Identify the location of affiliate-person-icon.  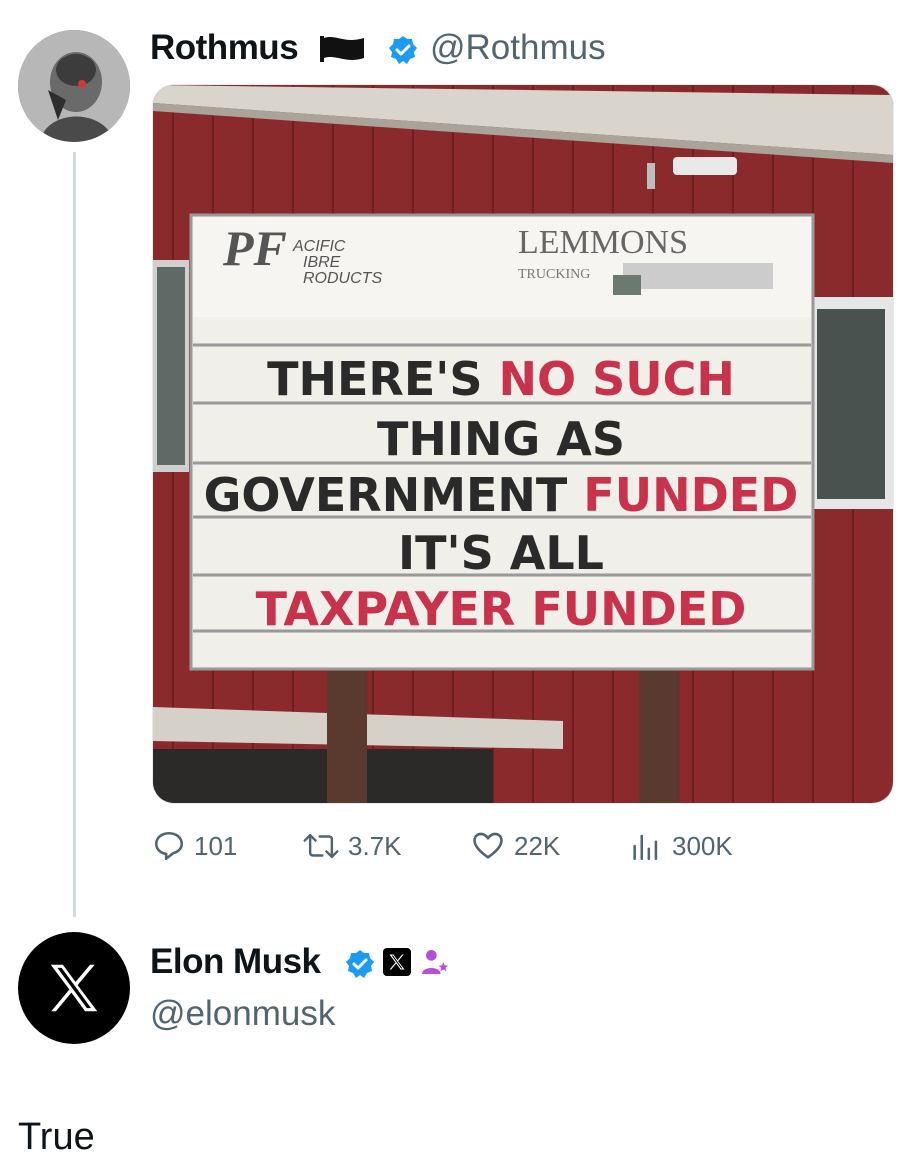
(435, 962).